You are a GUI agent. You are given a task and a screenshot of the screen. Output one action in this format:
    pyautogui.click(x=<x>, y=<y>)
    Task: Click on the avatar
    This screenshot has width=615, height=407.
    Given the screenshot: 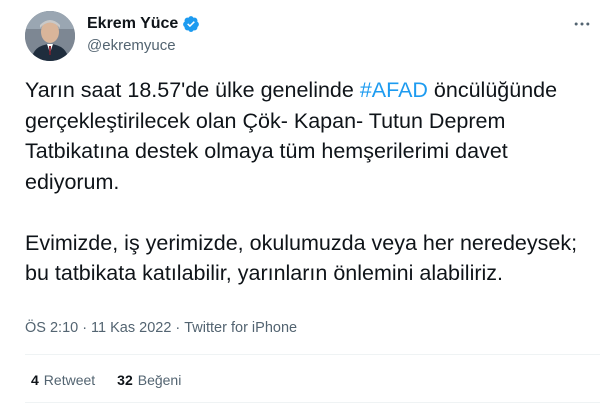 What is the action you would take?
    pyautogui.click(x=50, y=36)
    